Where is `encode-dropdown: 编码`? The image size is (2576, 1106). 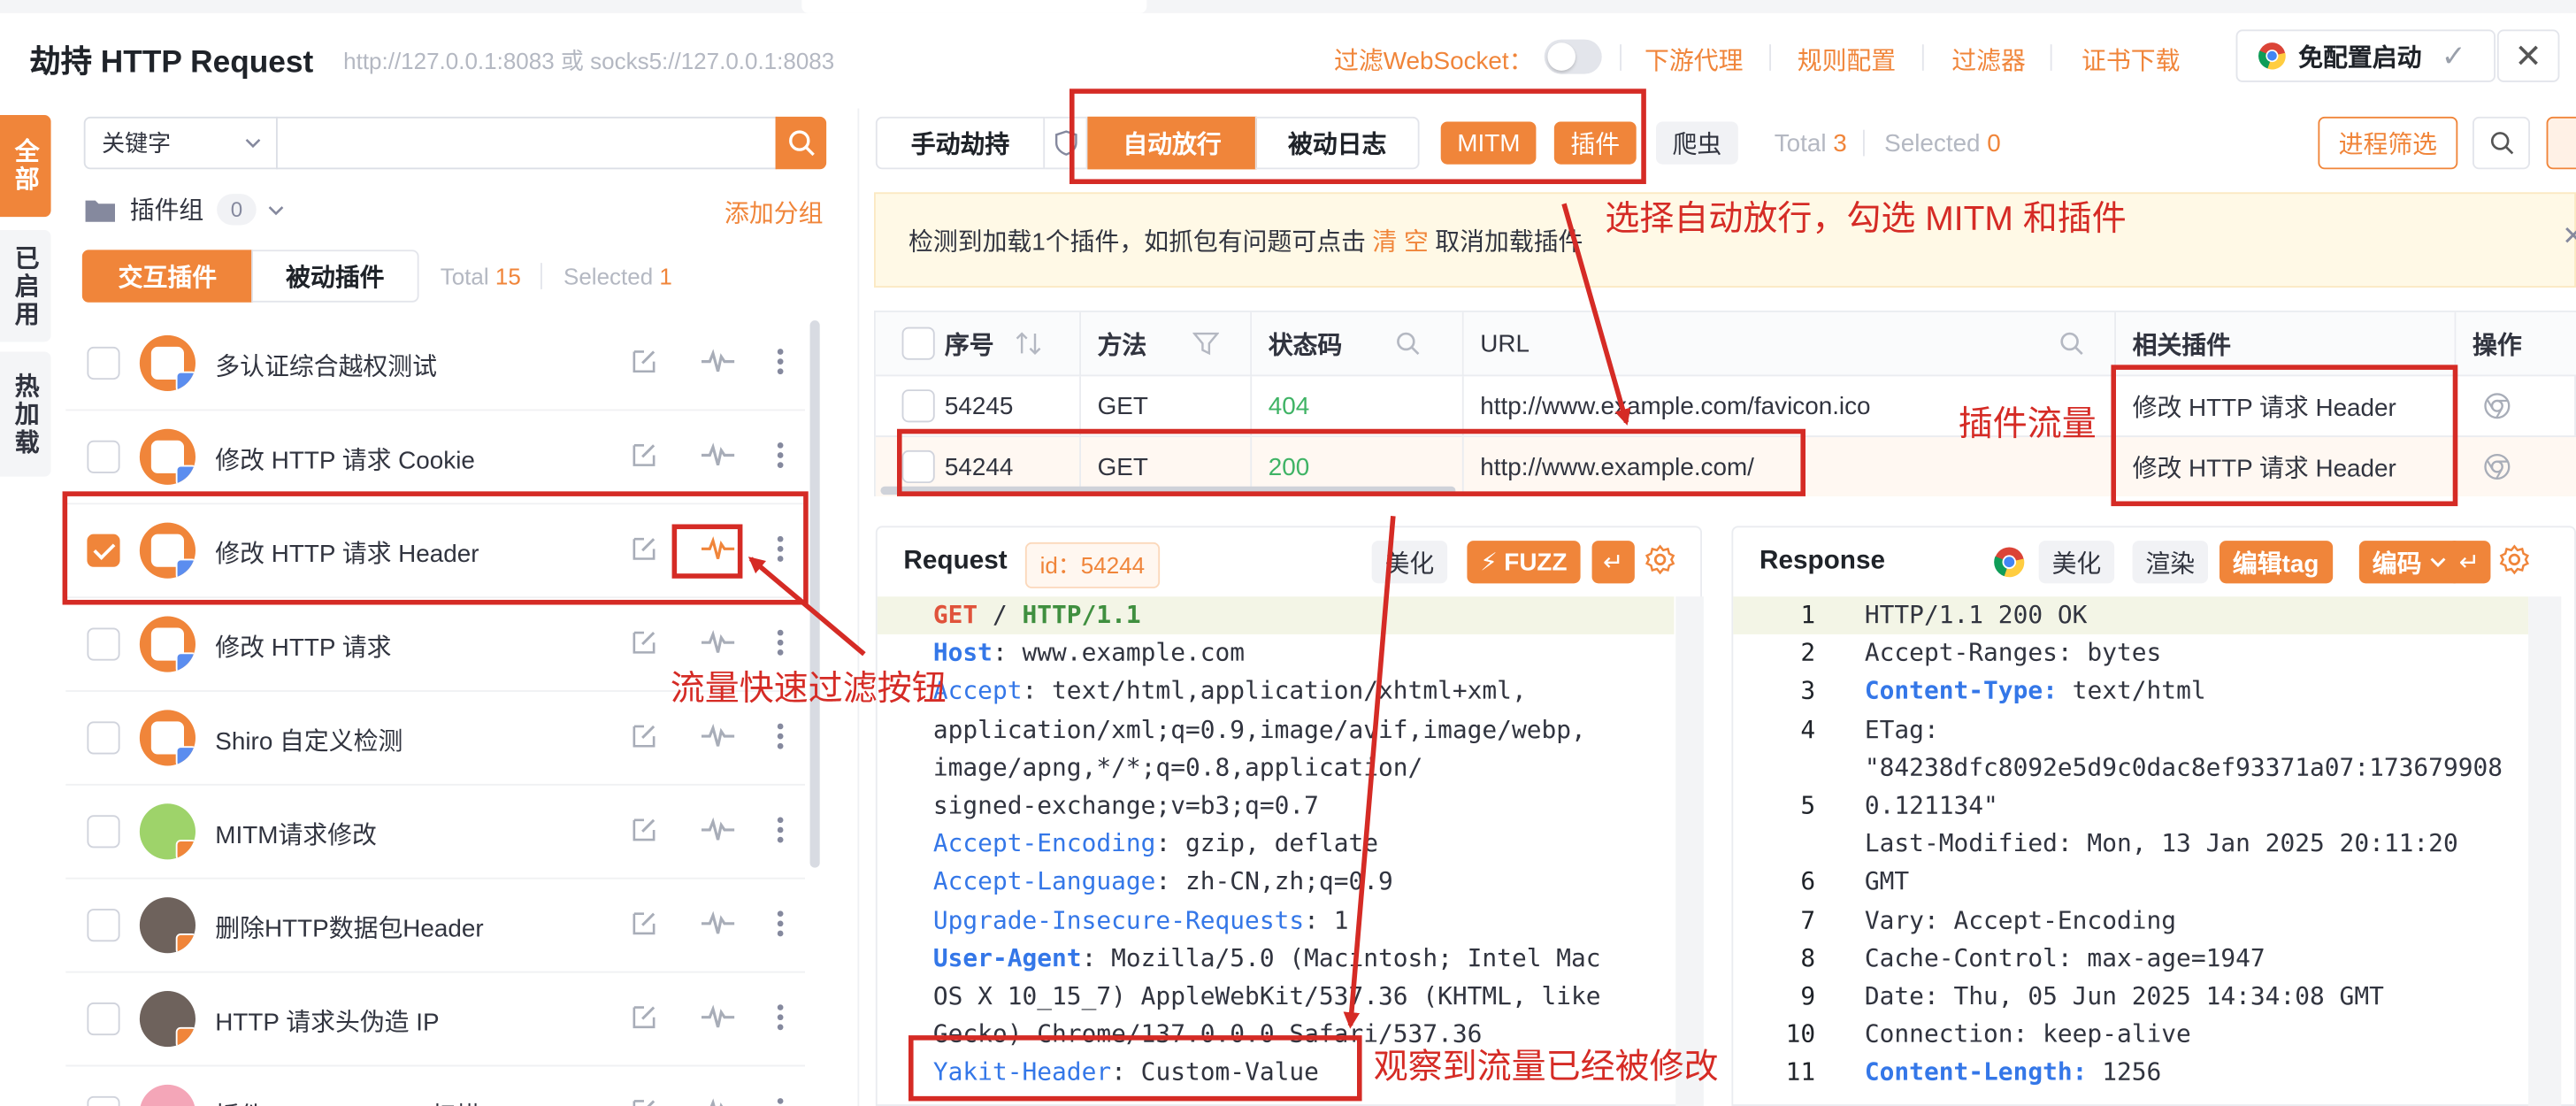
encode-dropdown: 编码 is located at coordinates (2410, 562).